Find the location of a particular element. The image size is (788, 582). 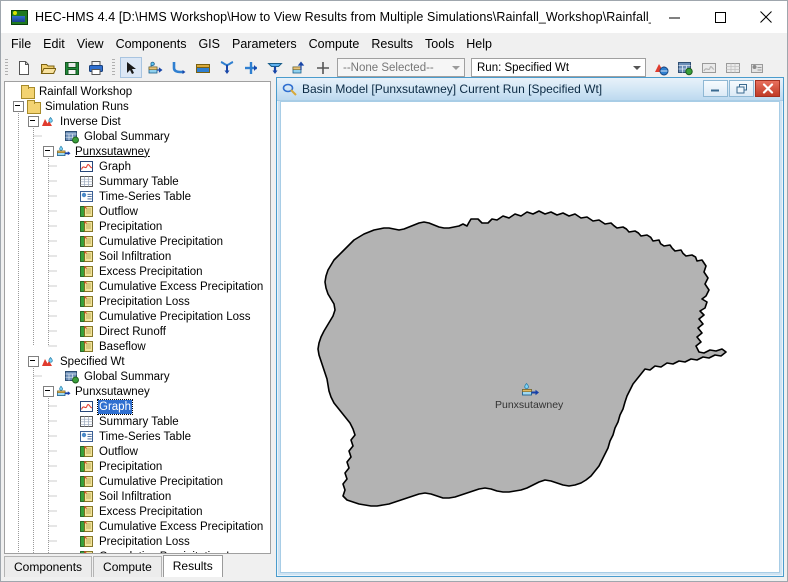

tree-node-result-1-0: Graph is located at coordinates (137, 406).